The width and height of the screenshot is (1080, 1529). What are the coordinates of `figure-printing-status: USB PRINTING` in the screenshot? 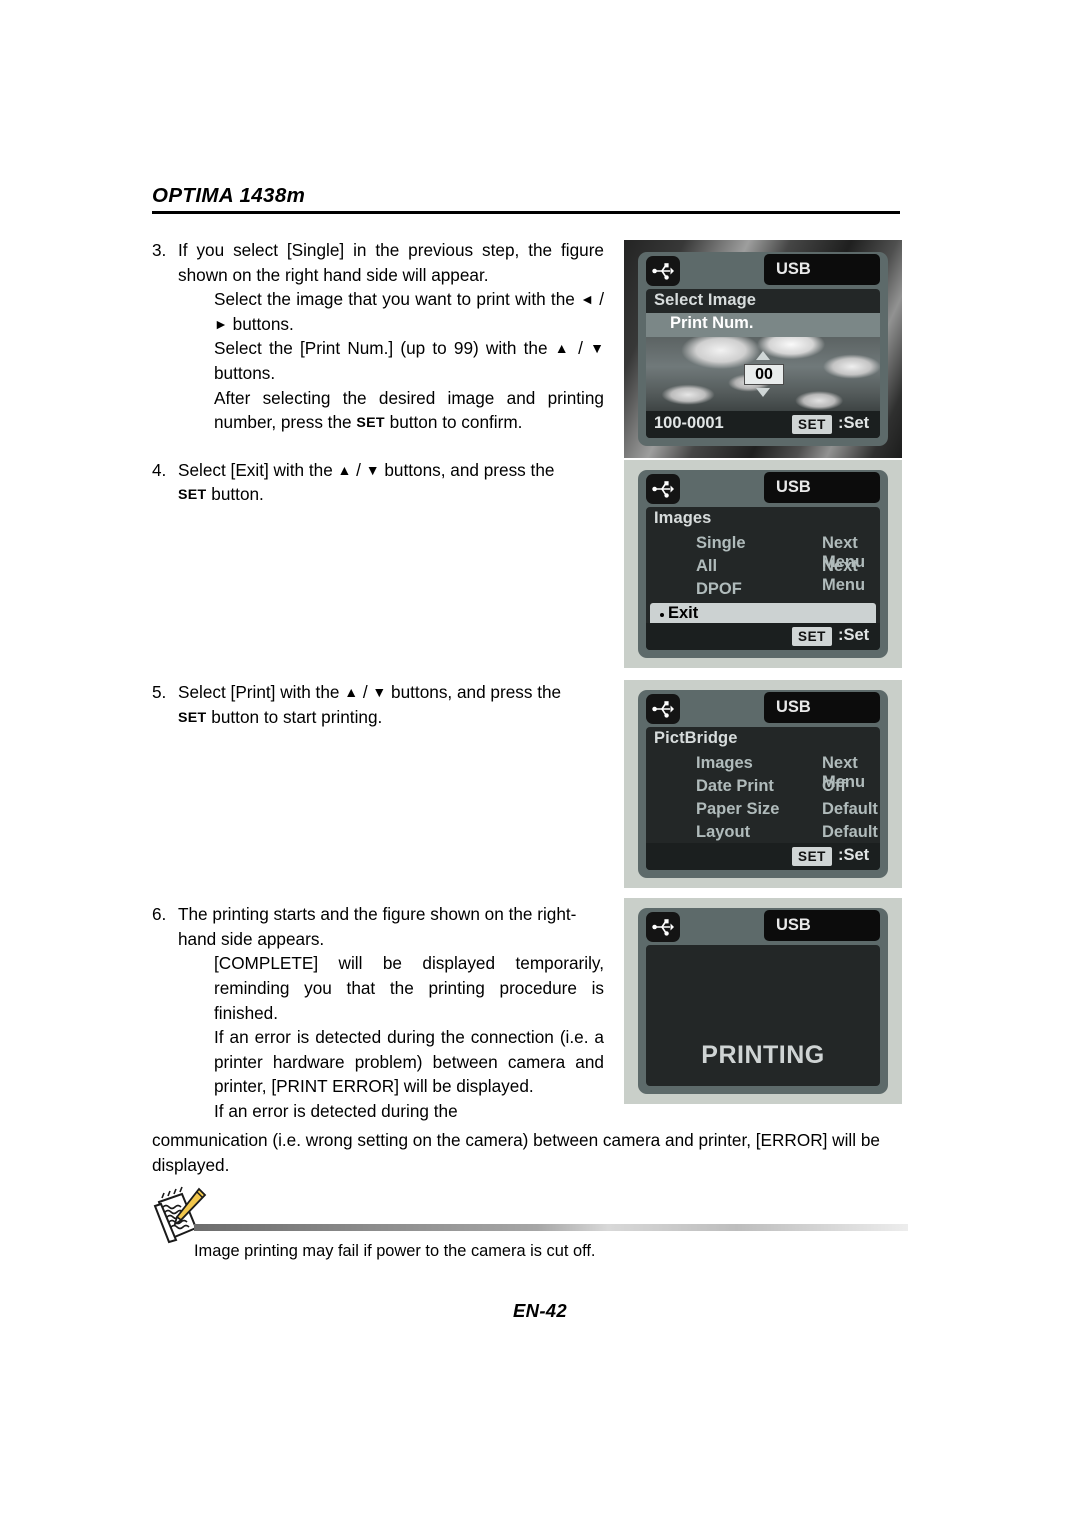 It's located at (763, 1001).